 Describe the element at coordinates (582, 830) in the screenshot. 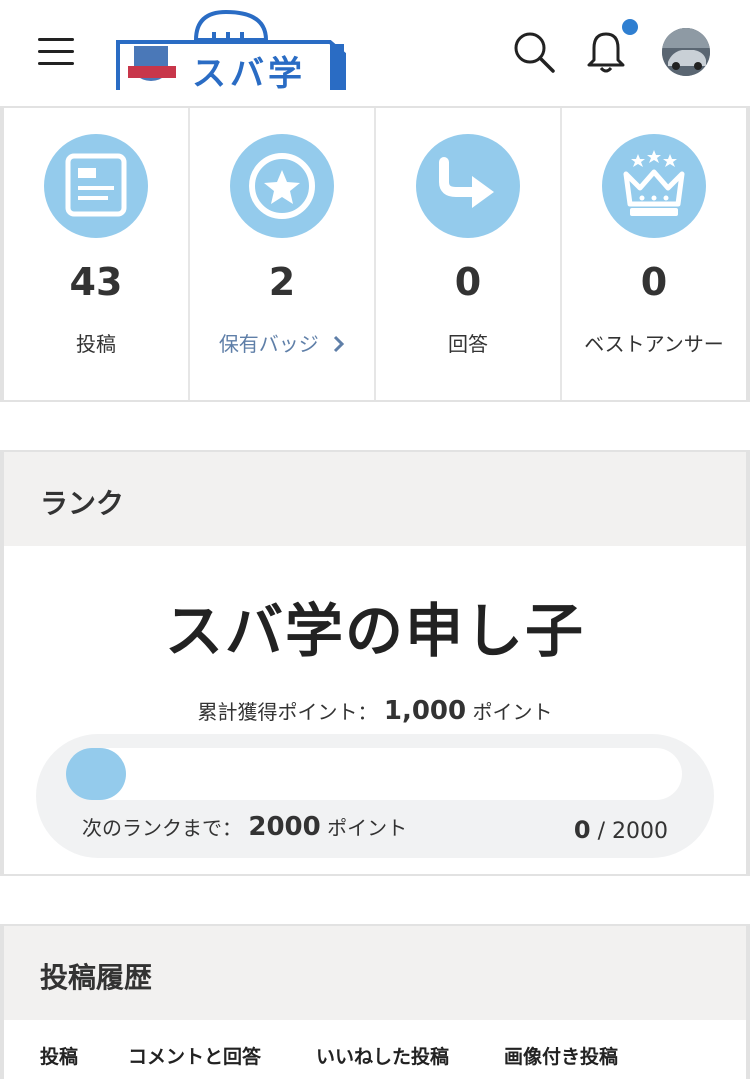

I see `progress-current: 0` at that location.